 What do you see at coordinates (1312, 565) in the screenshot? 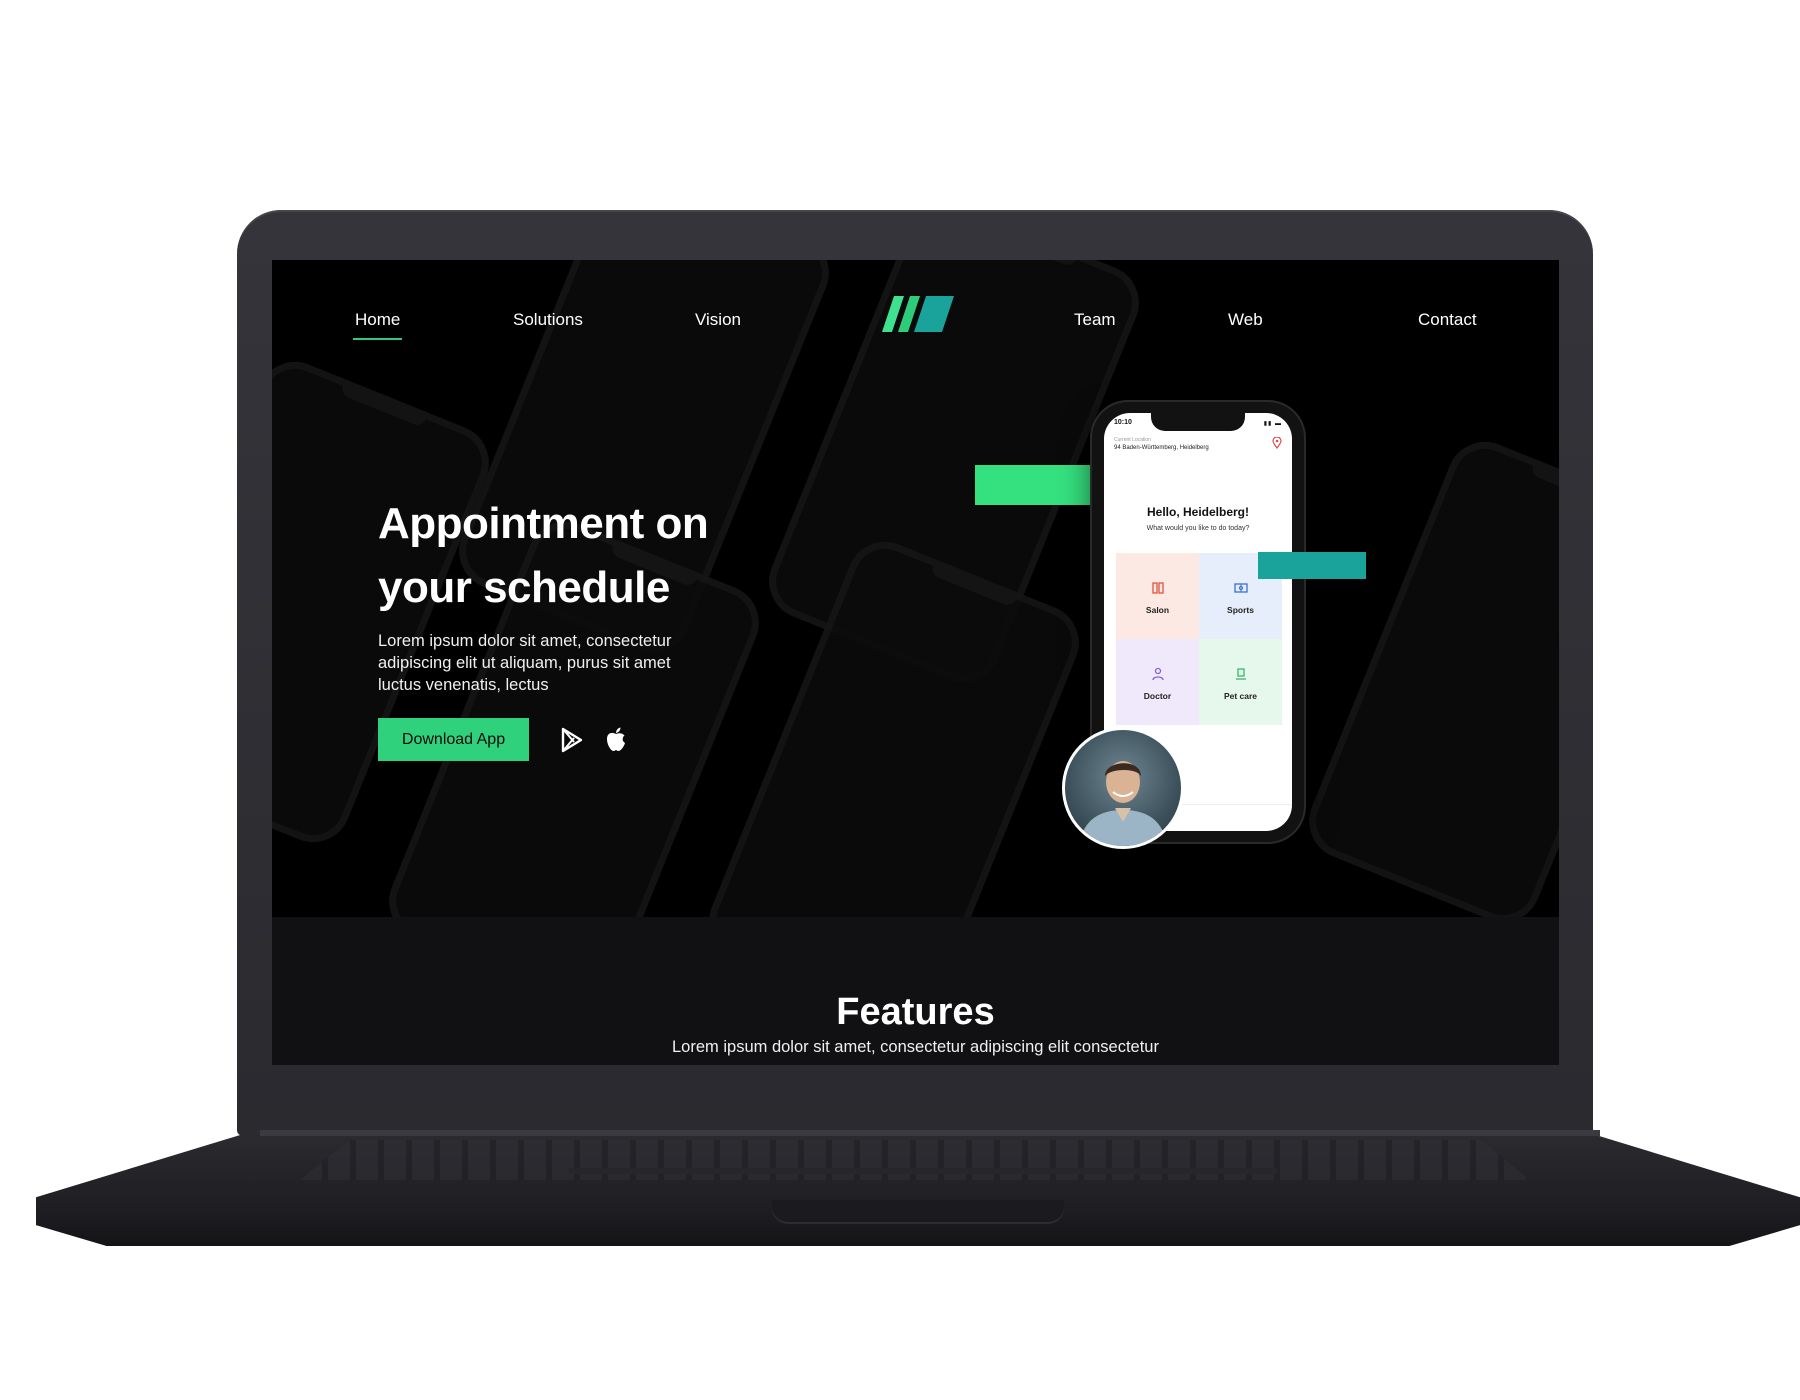
I see `accent-bar-teal` at bounding box center [1312, 565].